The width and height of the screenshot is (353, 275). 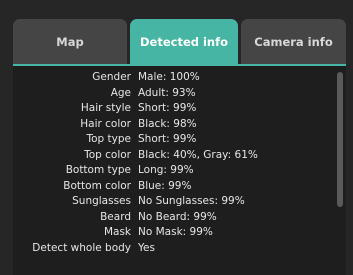 I want to click on attribute-label: Age, so click(x=120, y=92).